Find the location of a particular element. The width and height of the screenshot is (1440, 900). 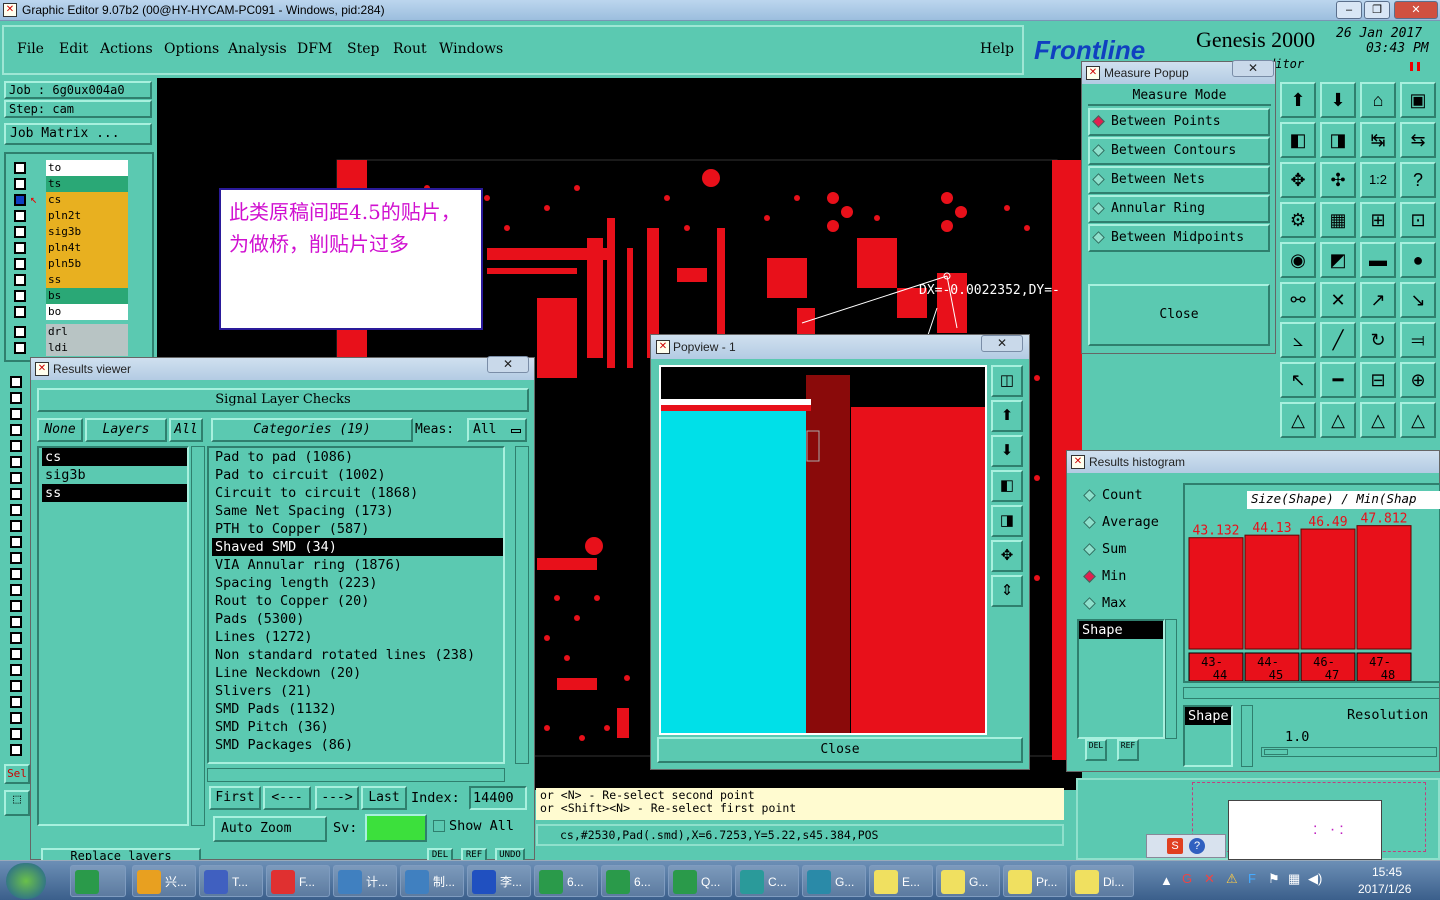

menu-actions: Actions is located at coordinates (126, 49).